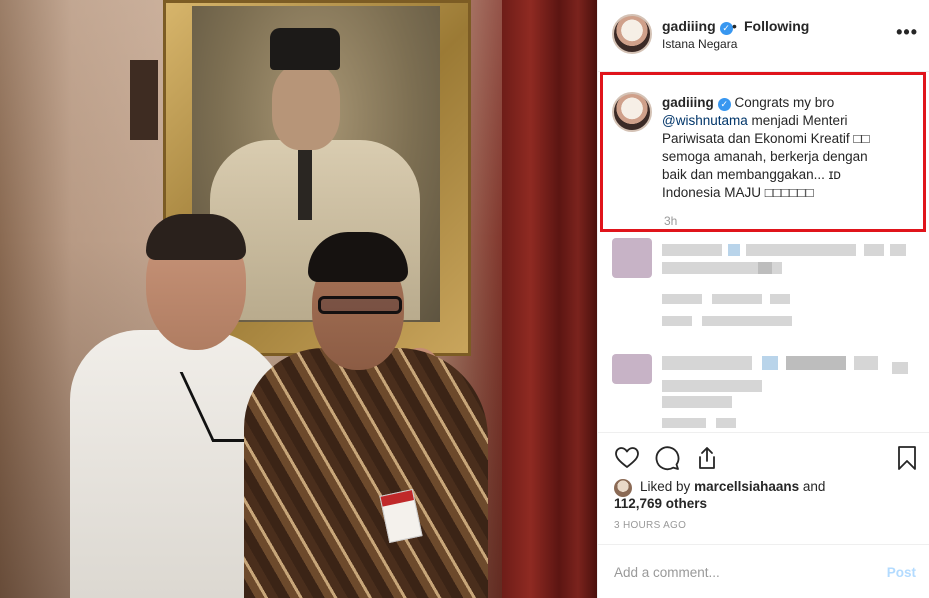 The width and height of the screenshot is (929, 598). What do you see at coordinates (660, 504) in the screenshot?
I see `likes-others-link: 112,769 others` at bounding box center [660, 504].